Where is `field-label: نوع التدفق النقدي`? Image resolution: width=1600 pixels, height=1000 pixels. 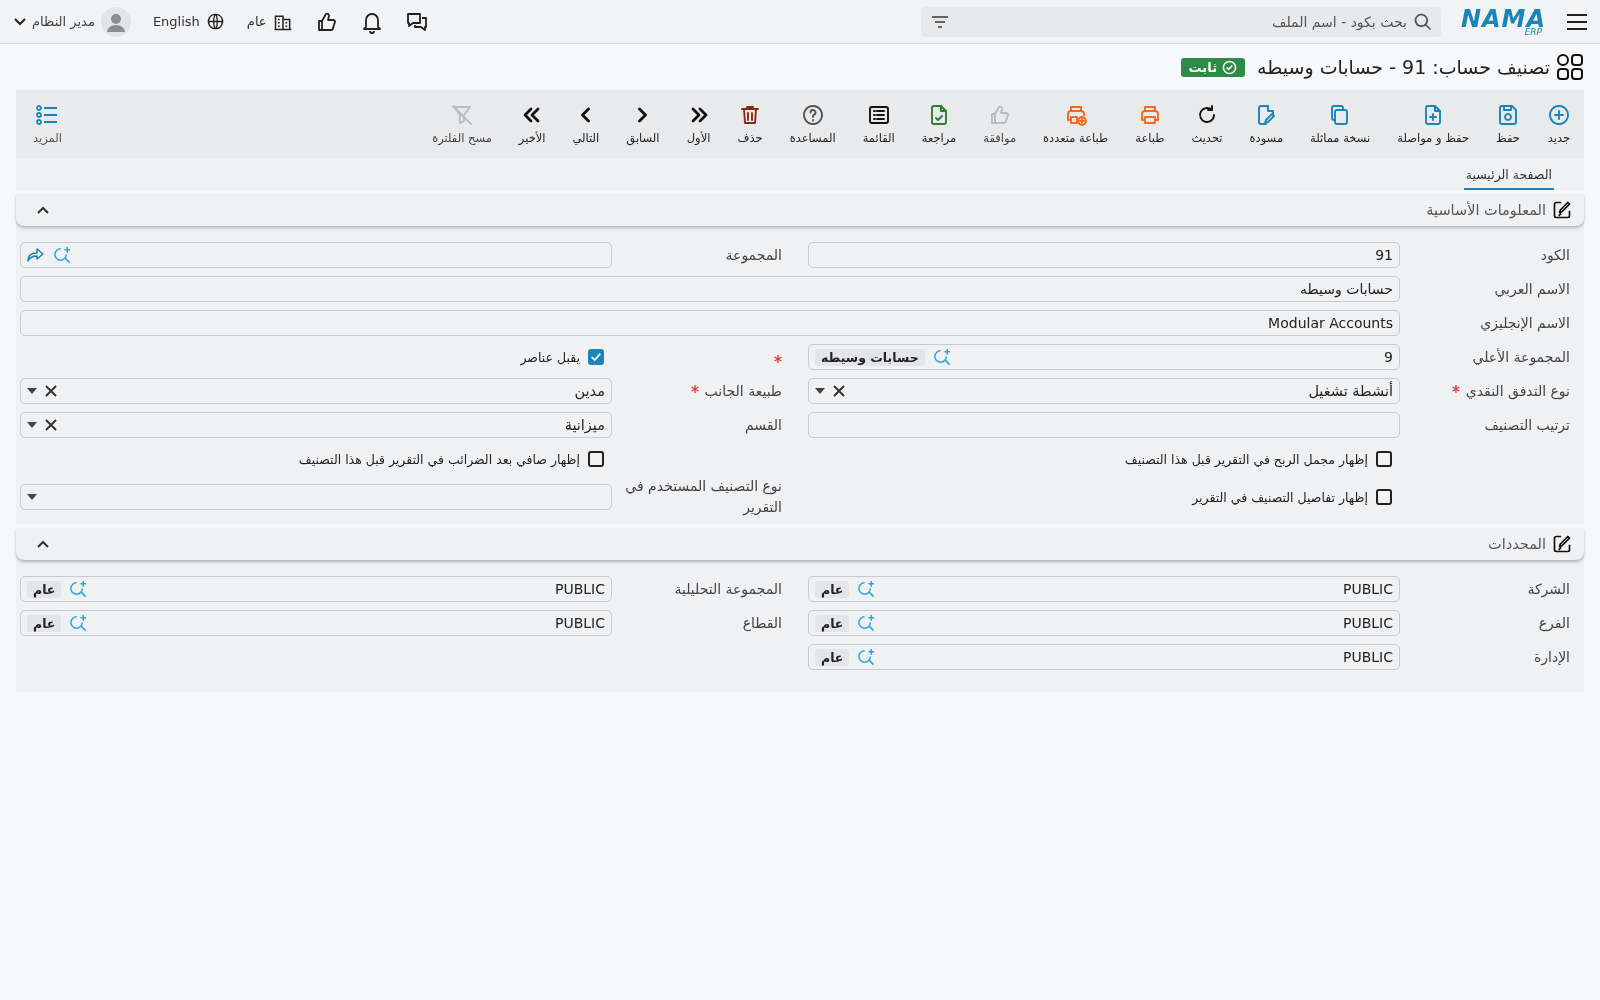
field-label: نوع التدفق النقدي is located at coordinates (1517, 391).